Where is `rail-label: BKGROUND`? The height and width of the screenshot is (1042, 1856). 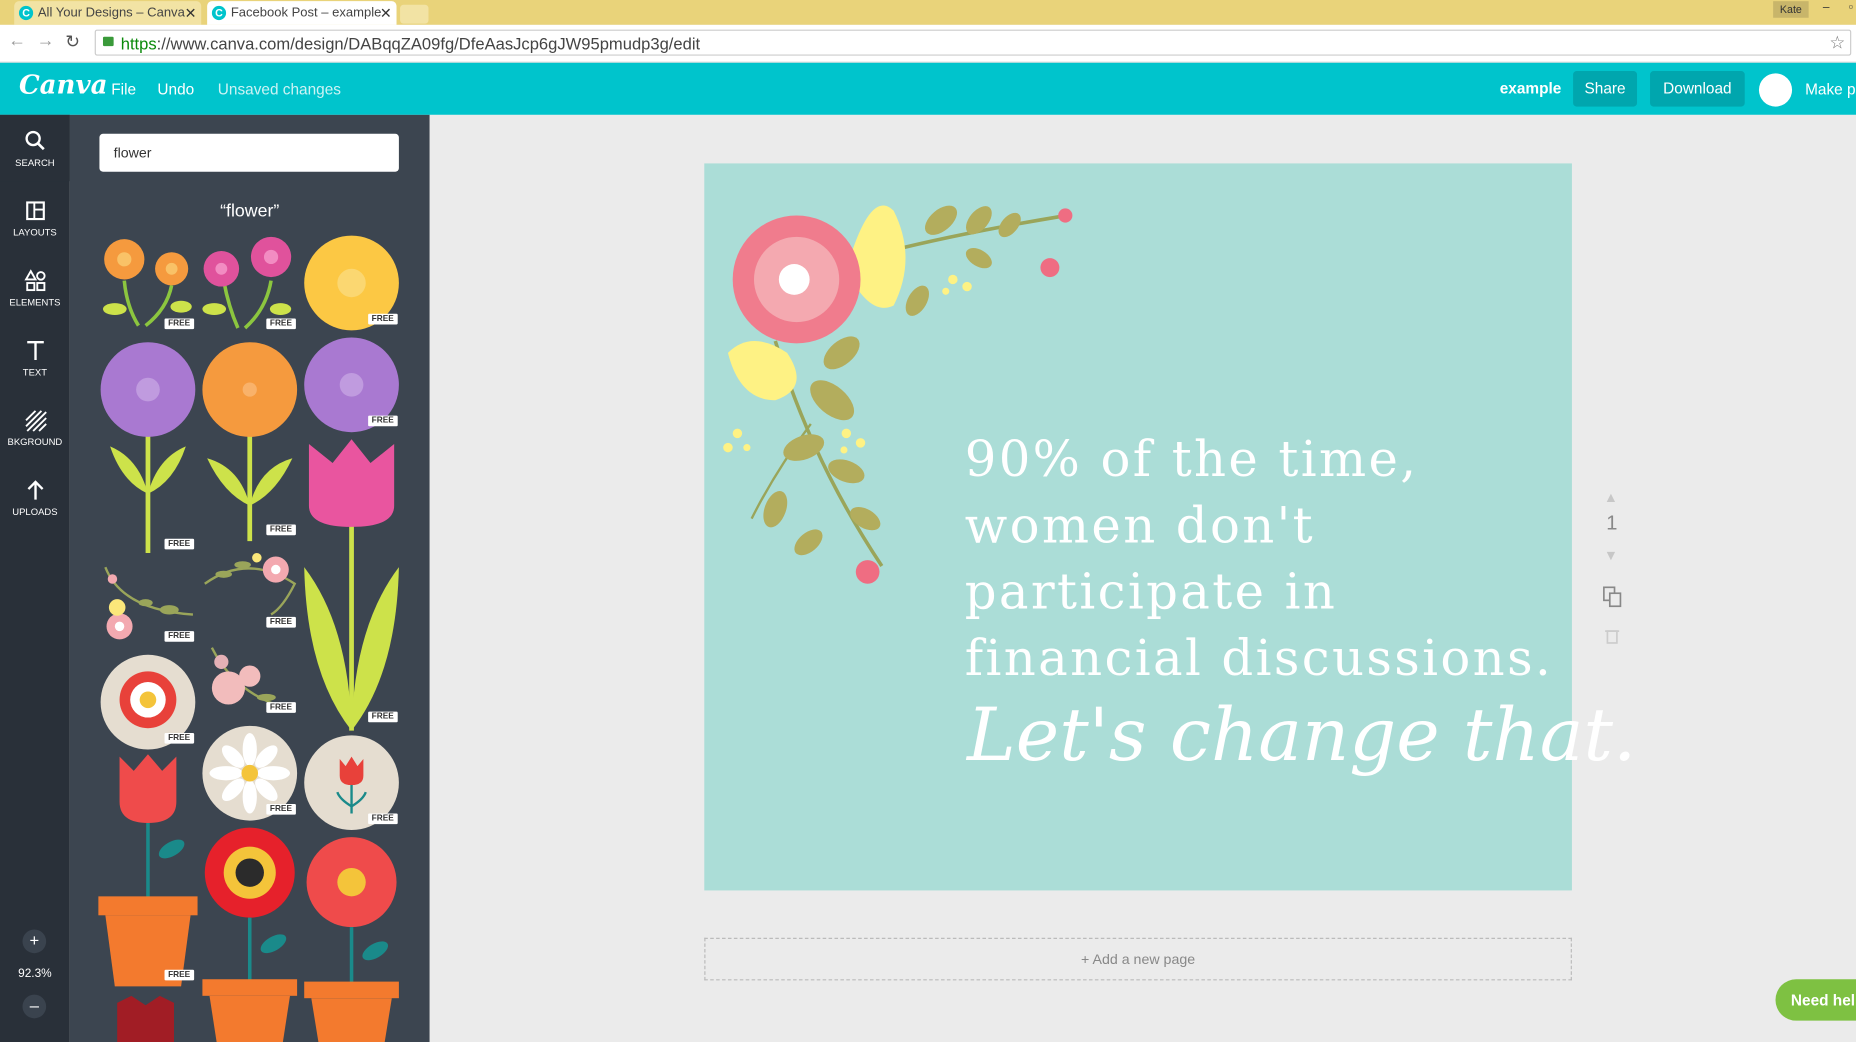 rail-label: BKGROUND is located at coordinates (35, 442).